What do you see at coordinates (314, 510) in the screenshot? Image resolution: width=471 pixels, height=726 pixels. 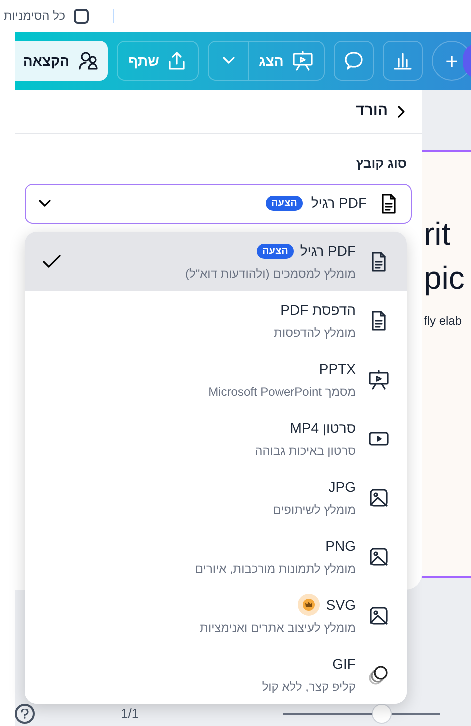 I see `option-description: מומלץ לשיתופים` at bounding box center [314, 510].